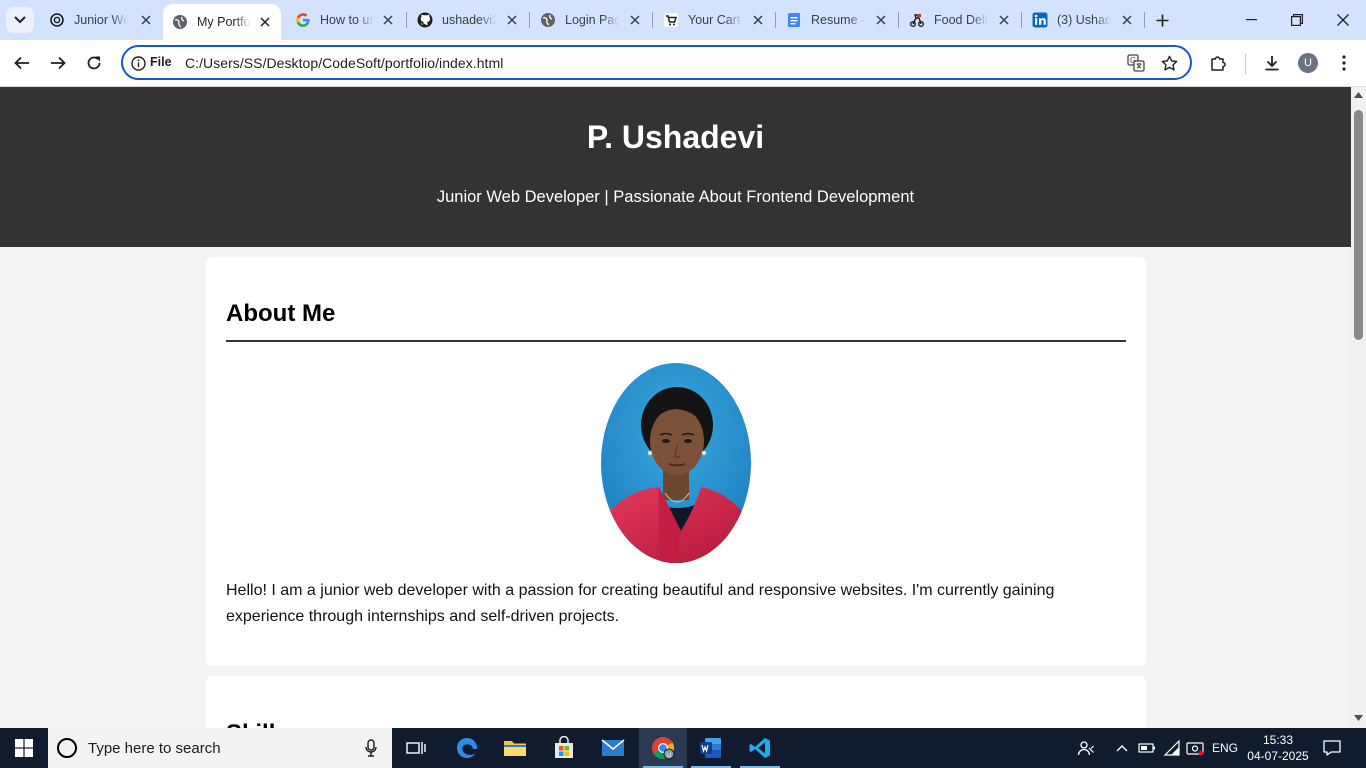 This screenshot has height=768, width=1366. I want to click on restore-button, so click(1297, 20).